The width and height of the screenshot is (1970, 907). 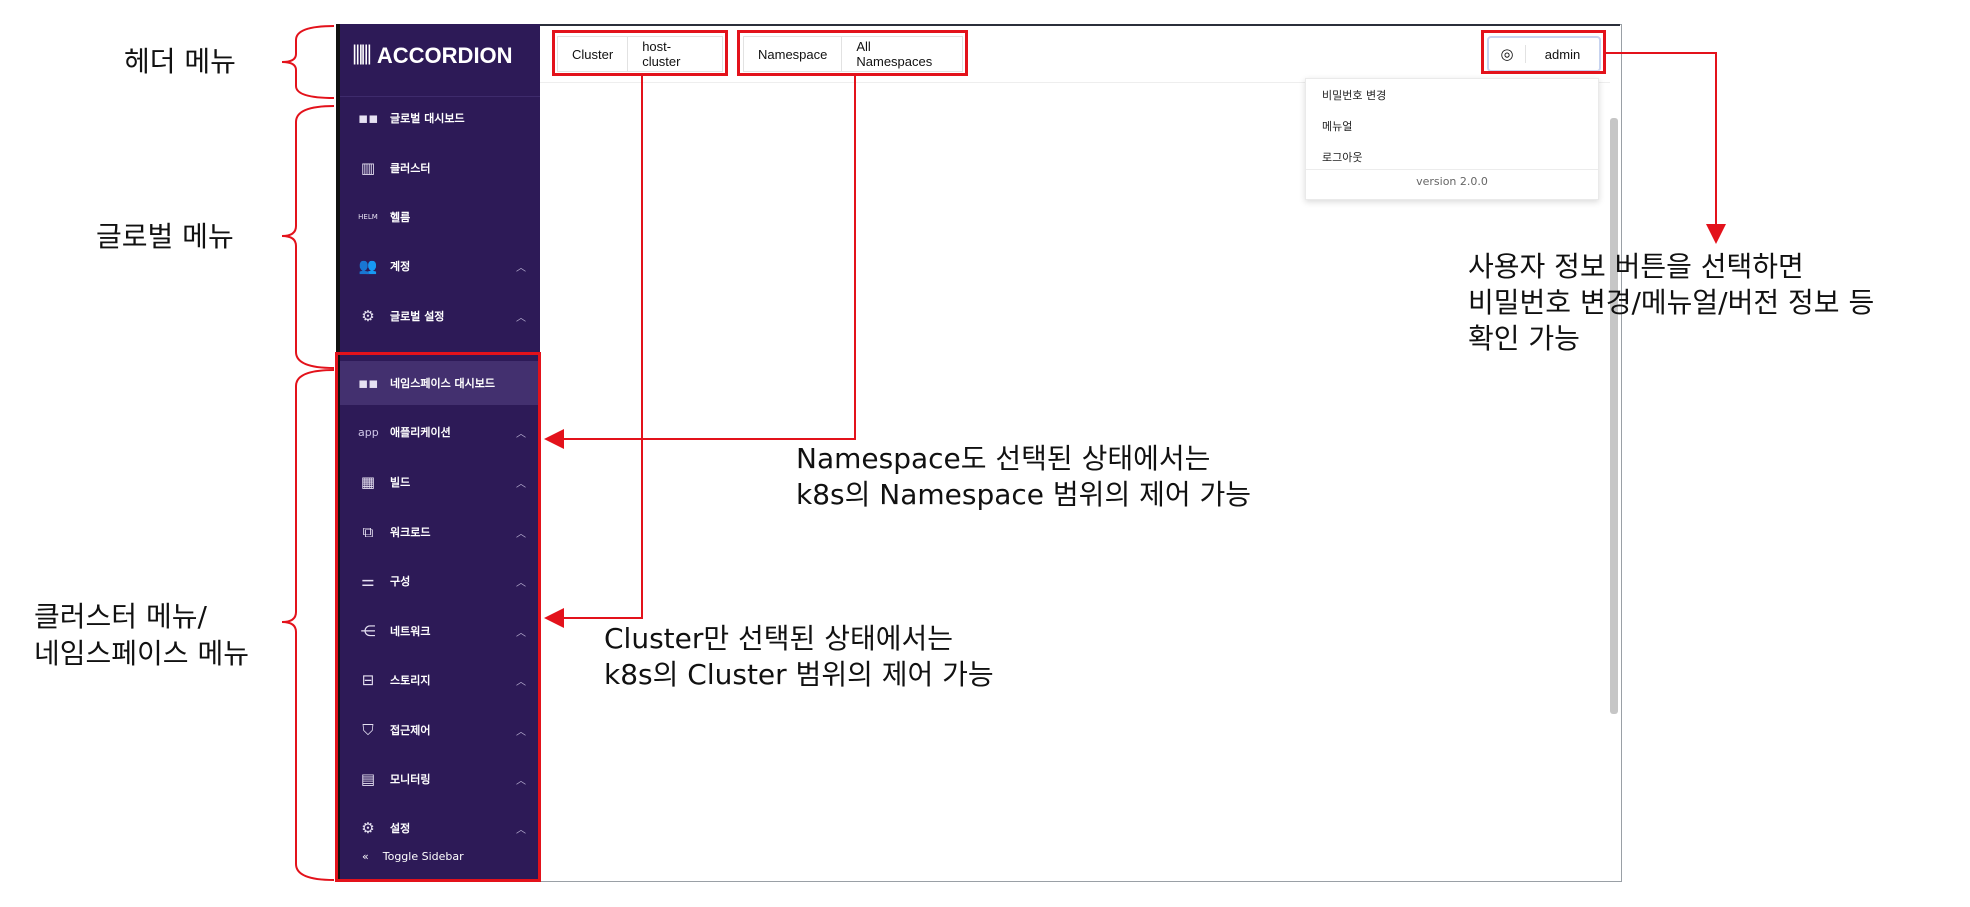 What do you see at coordinates (799, 674) in the screenshot?
I see `cluster-note-line2: k8s의 Cluster 범위의 제어 가능` at bounding box center [799, 674].